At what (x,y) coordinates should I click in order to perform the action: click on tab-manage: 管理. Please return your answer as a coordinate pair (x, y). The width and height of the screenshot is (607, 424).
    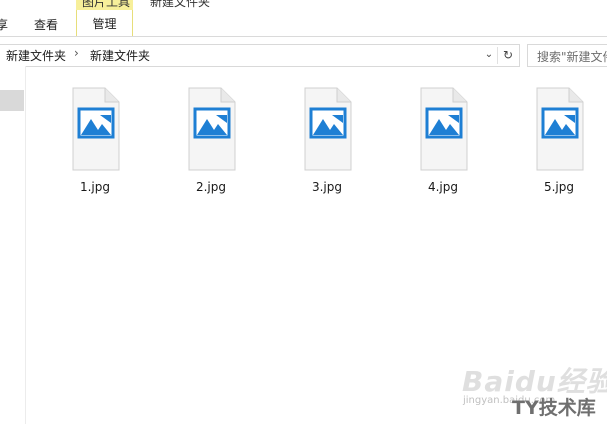
    Looking at the image, I should click on (104, 23).